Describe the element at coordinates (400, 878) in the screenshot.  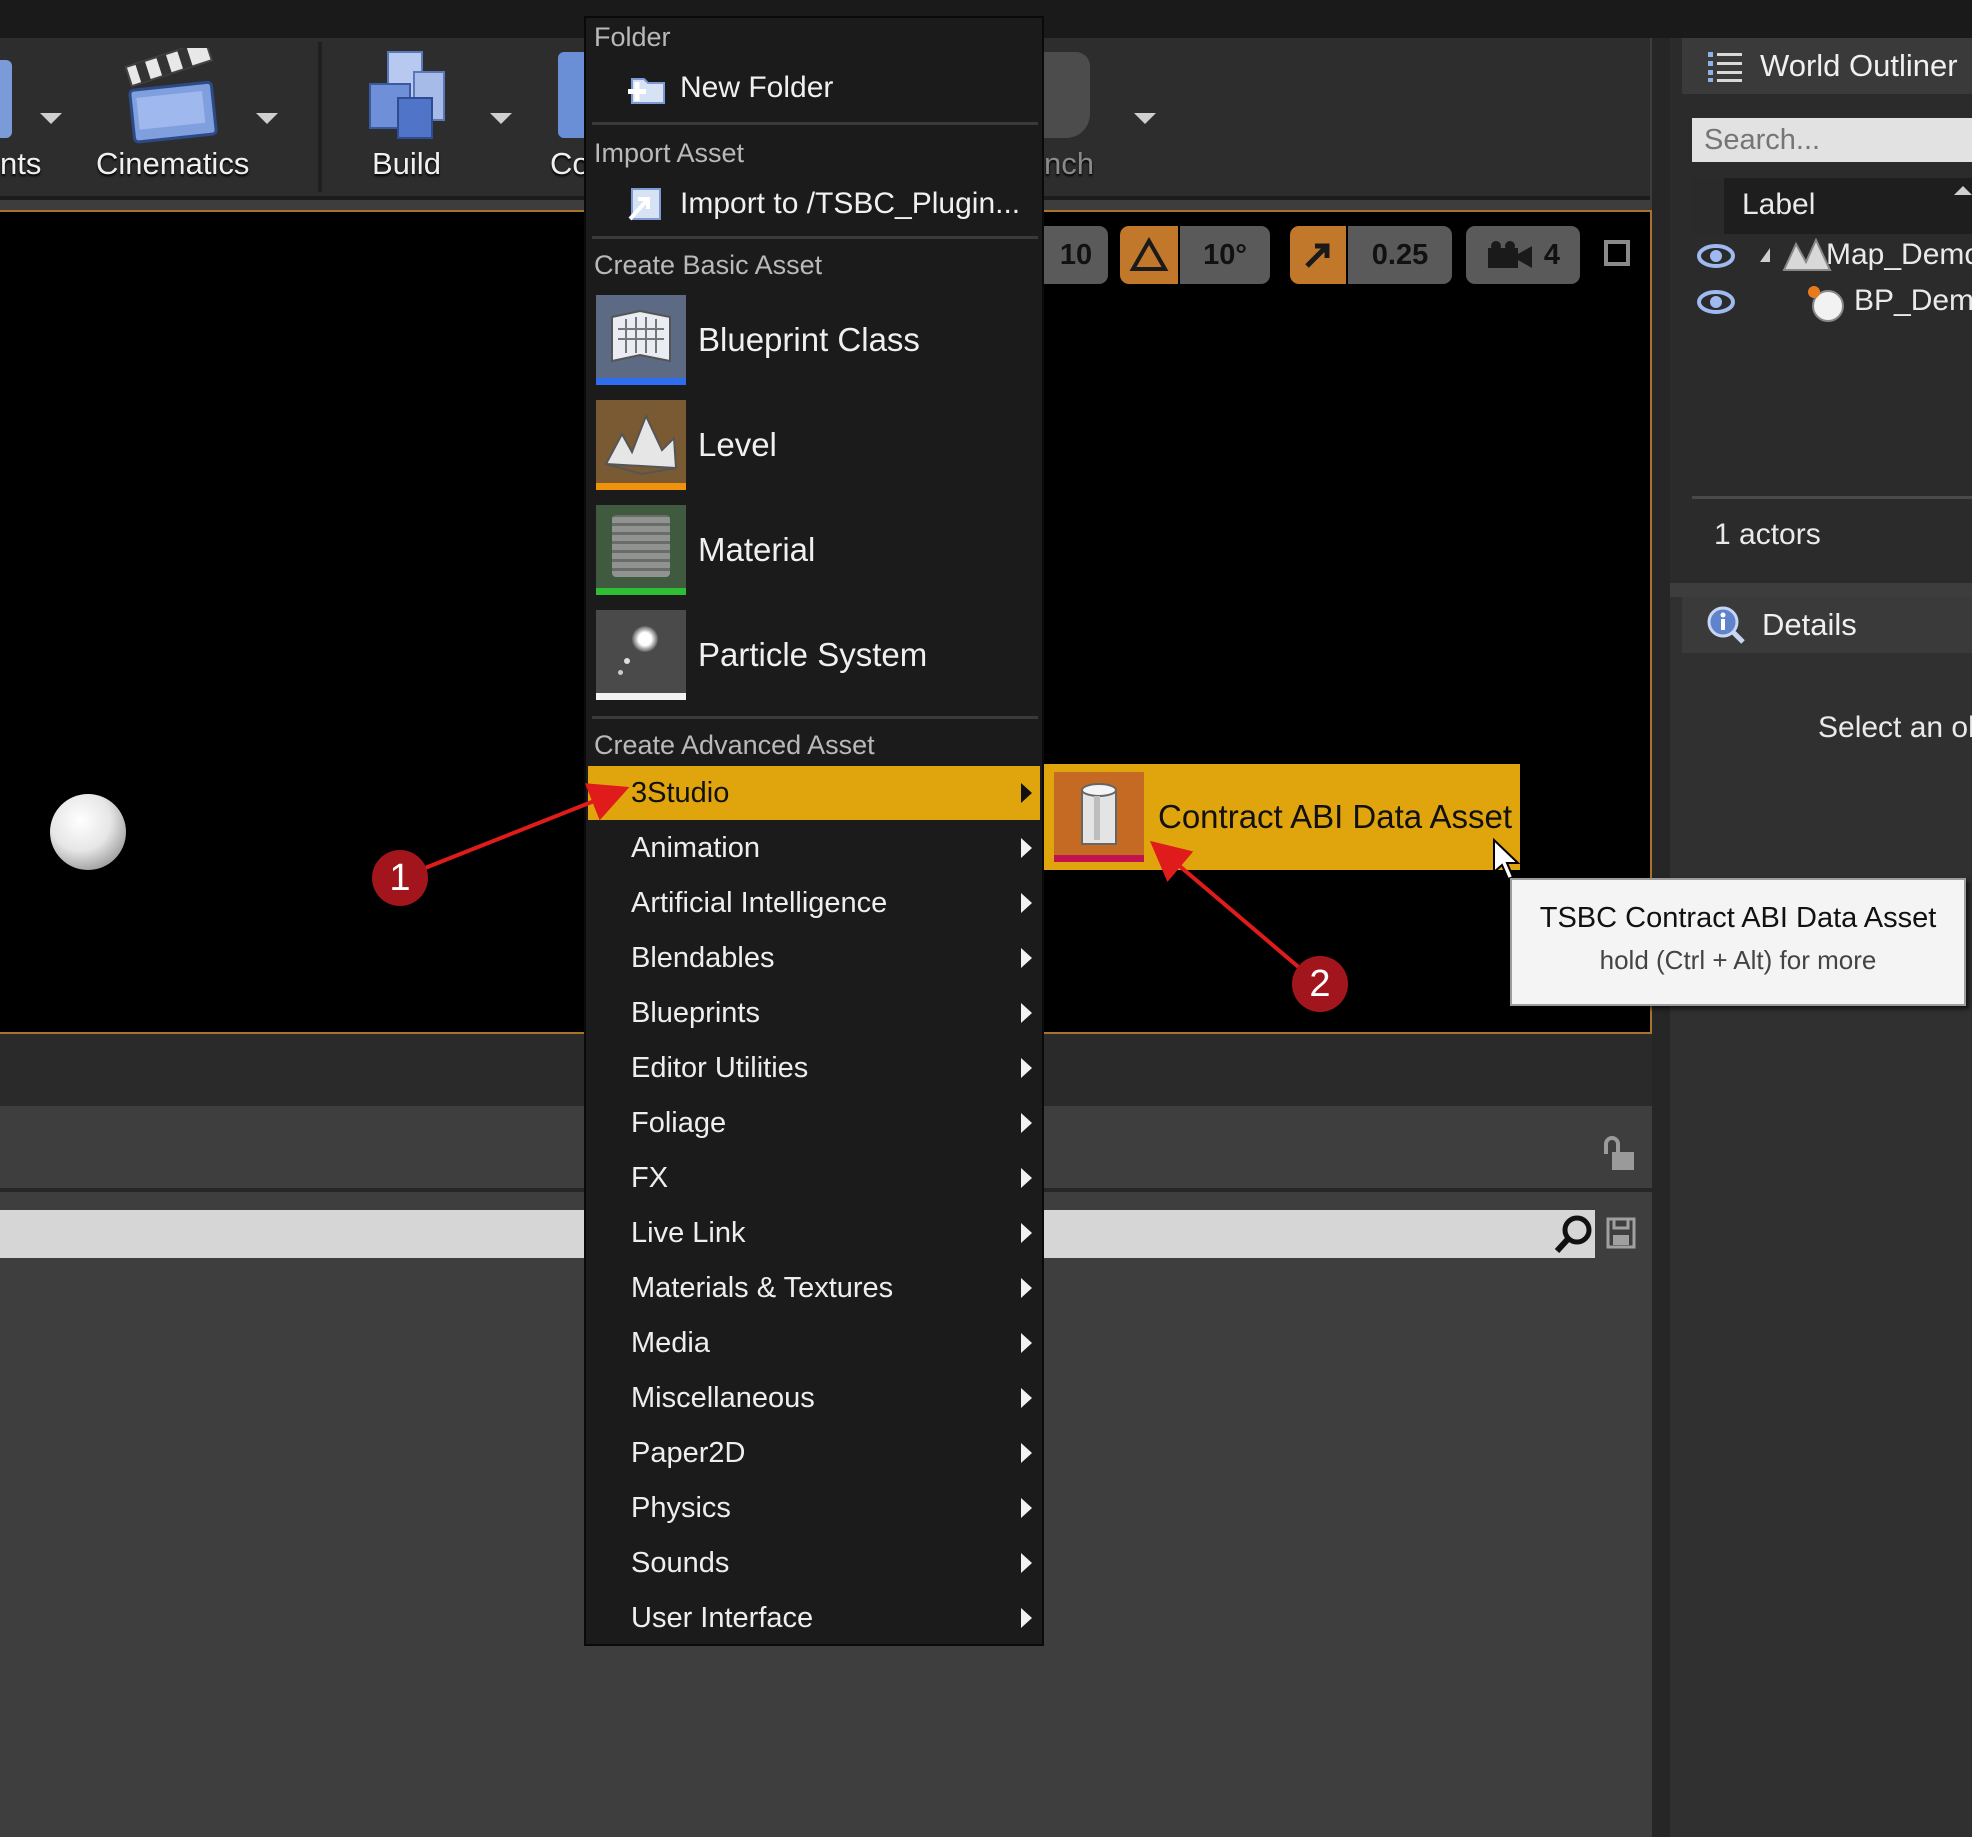
I see `callout-badge-1: 1` at that location.